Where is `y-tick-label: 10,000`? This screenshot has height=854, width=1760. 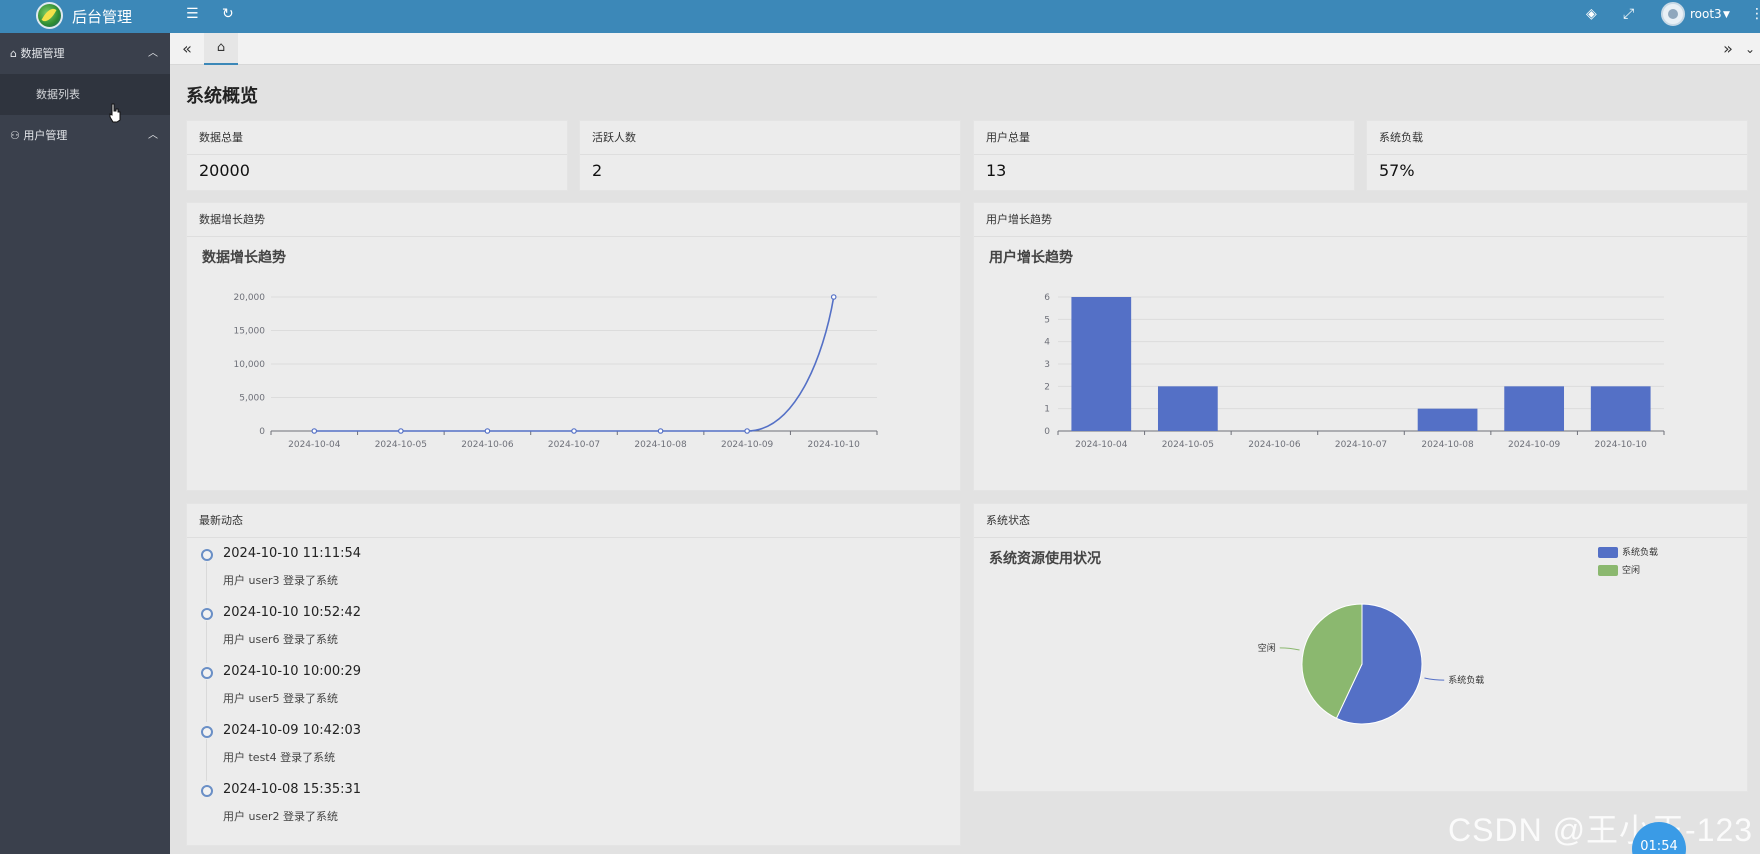 y-tick-label: 10,000 is located at coordinates (250, 365).